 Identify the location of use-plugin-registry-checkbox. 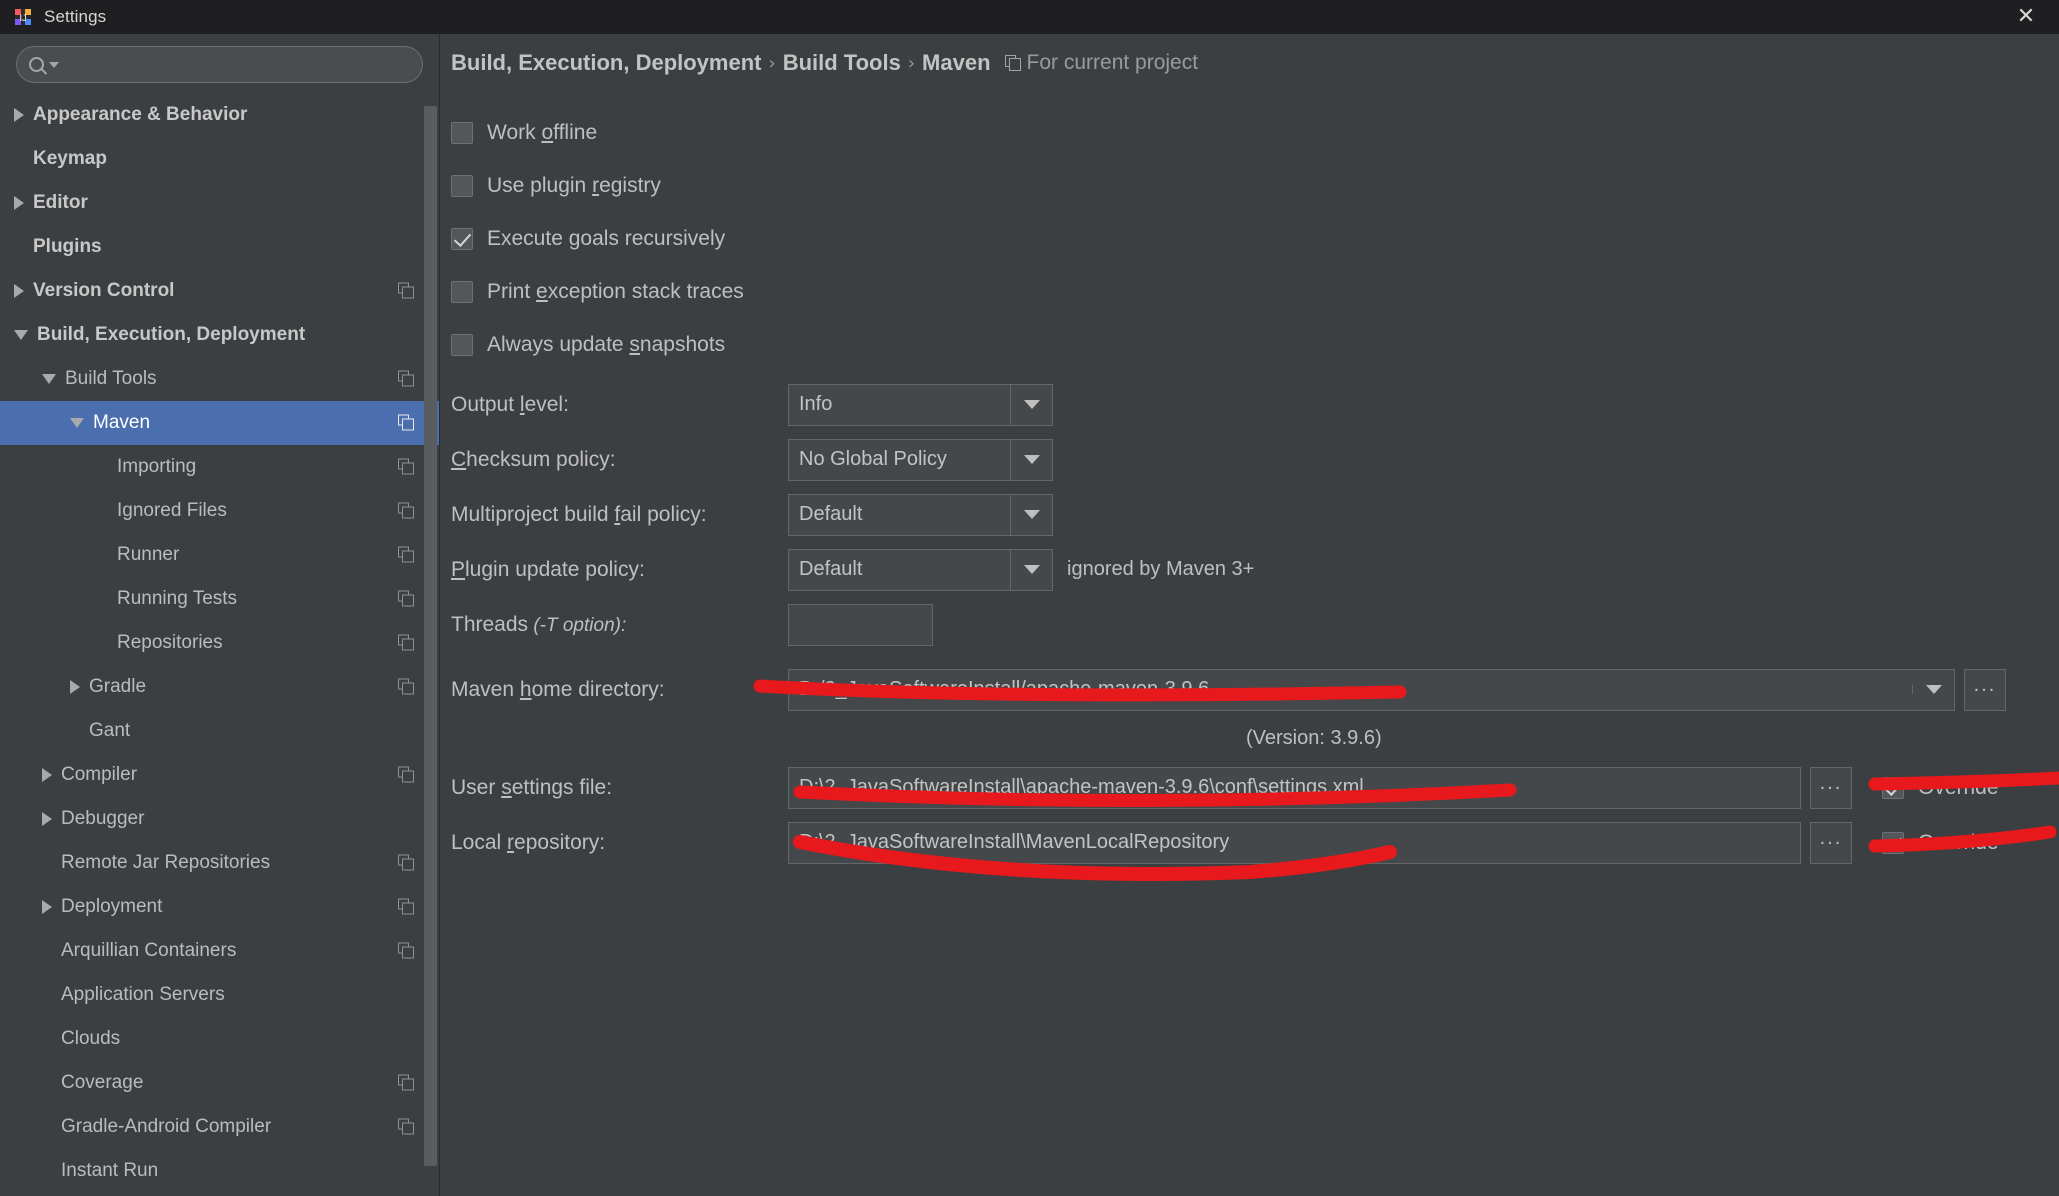
(462, 185).